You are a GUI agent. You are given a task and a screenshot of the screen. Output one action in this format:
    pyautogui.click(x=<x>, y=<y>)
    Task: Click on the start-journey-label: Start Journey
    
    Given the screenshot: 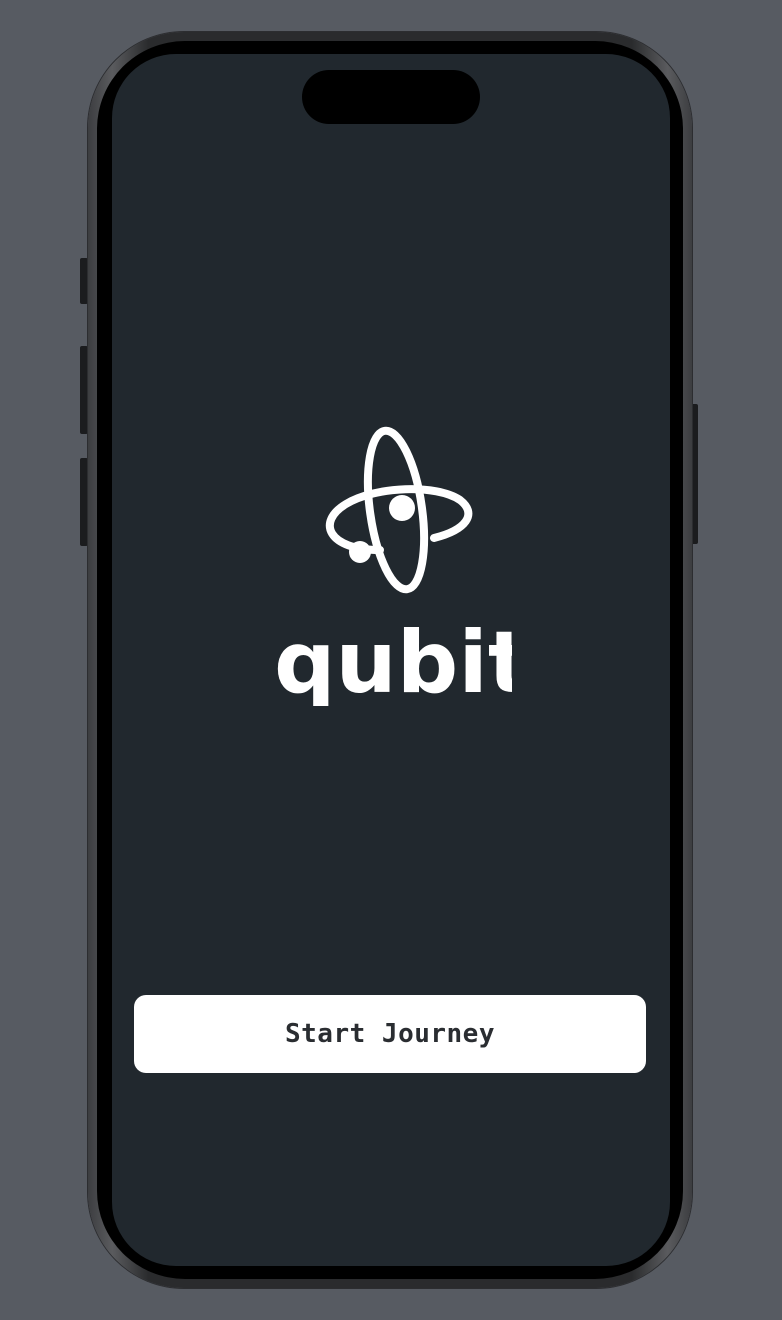 What is the action you would take?
    pyautogui.click(x=390, y=1034)
    